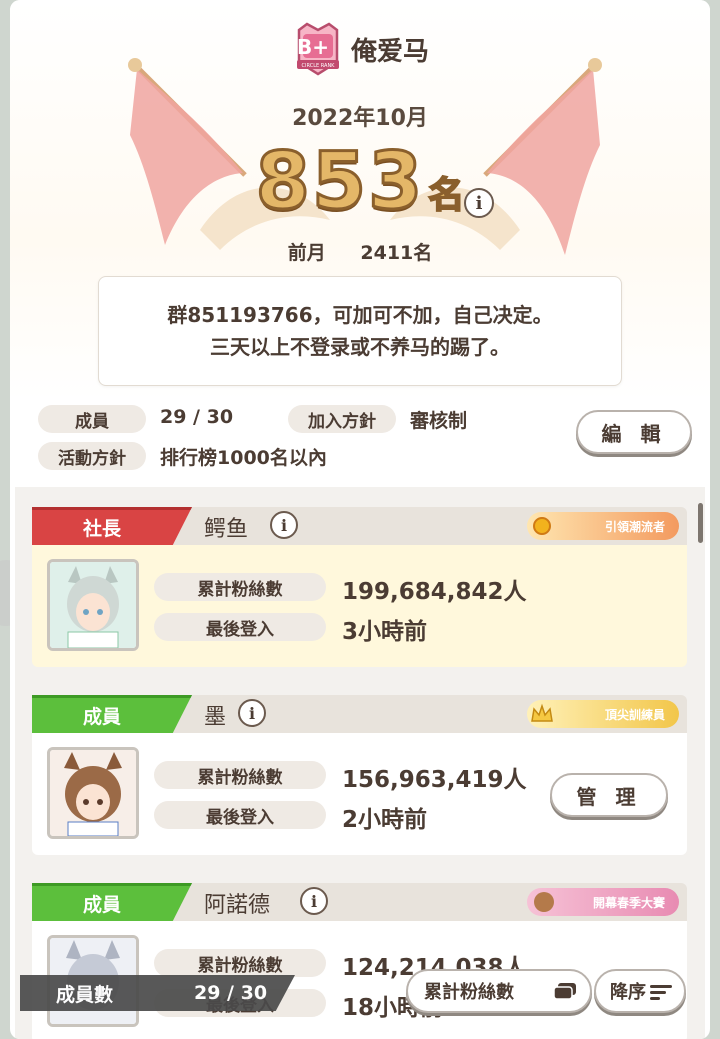 The image size is (720, 1039). I want to click on manage-button: 管 理, so click(609, 795).